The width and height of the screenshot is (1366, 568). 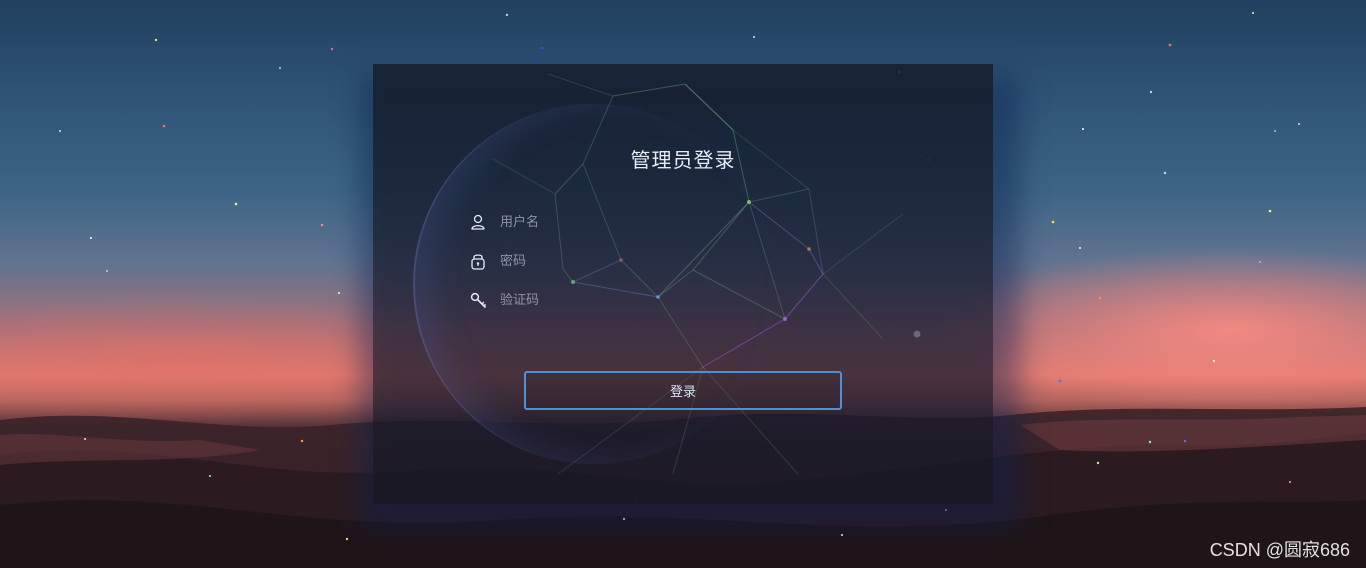 What do you see at coordinates (1279, 550) in the screenshot?
I see `watermark-text: CSDN @圆寂686` at bounding box center [1279, 550].